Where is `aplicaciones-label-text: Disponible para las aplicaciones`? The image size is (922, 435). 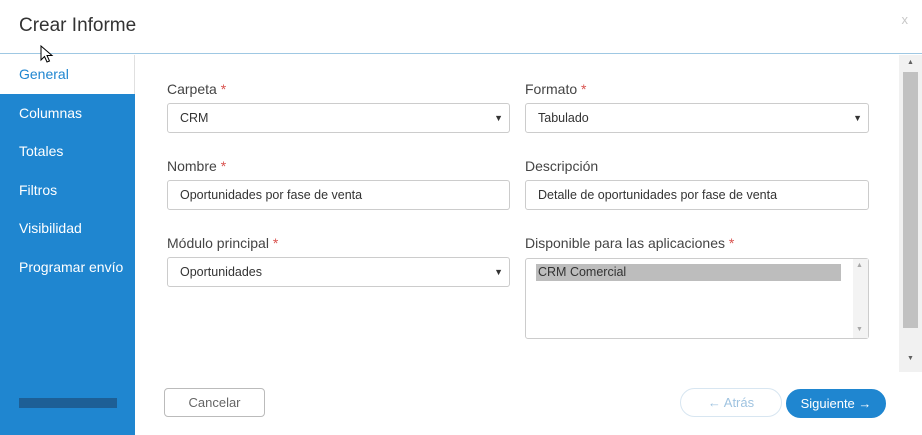
aplicaciones-label-text: Disponible para las aplicaciones is located at coordinates (625, 243).